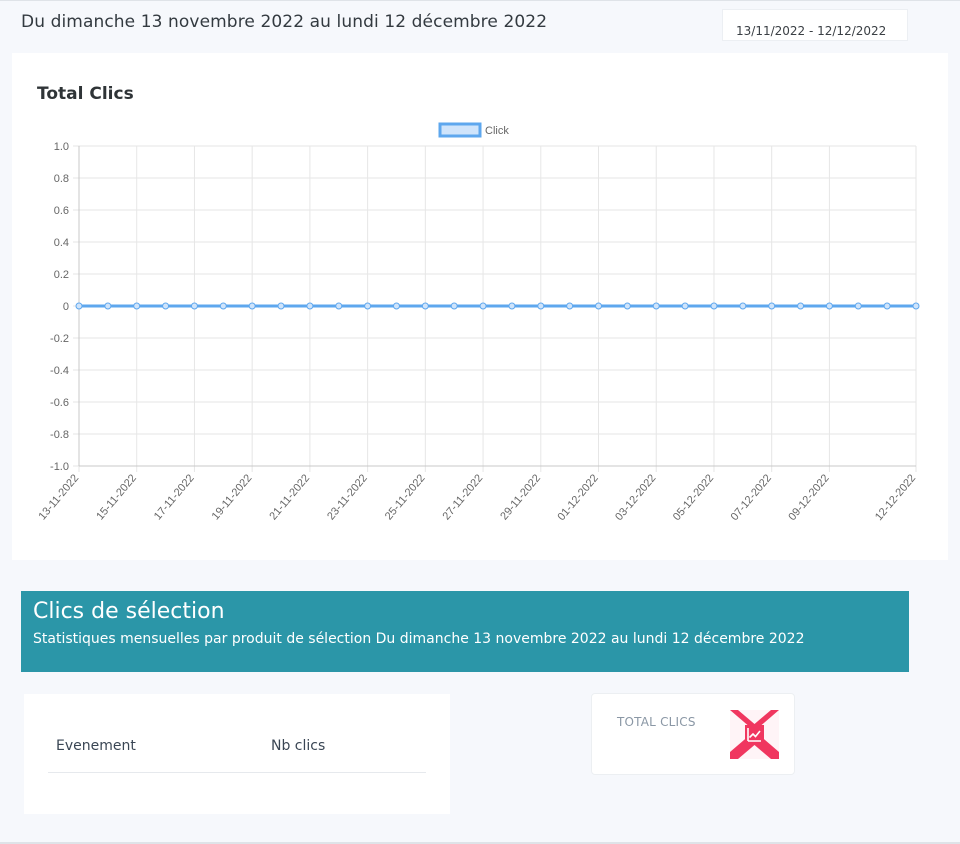 This screenshot has width=960, height=844. What do you see at coordinates (754, 734) in the screenshot?
I see `chart-icon` at bounding box center [754, 734].